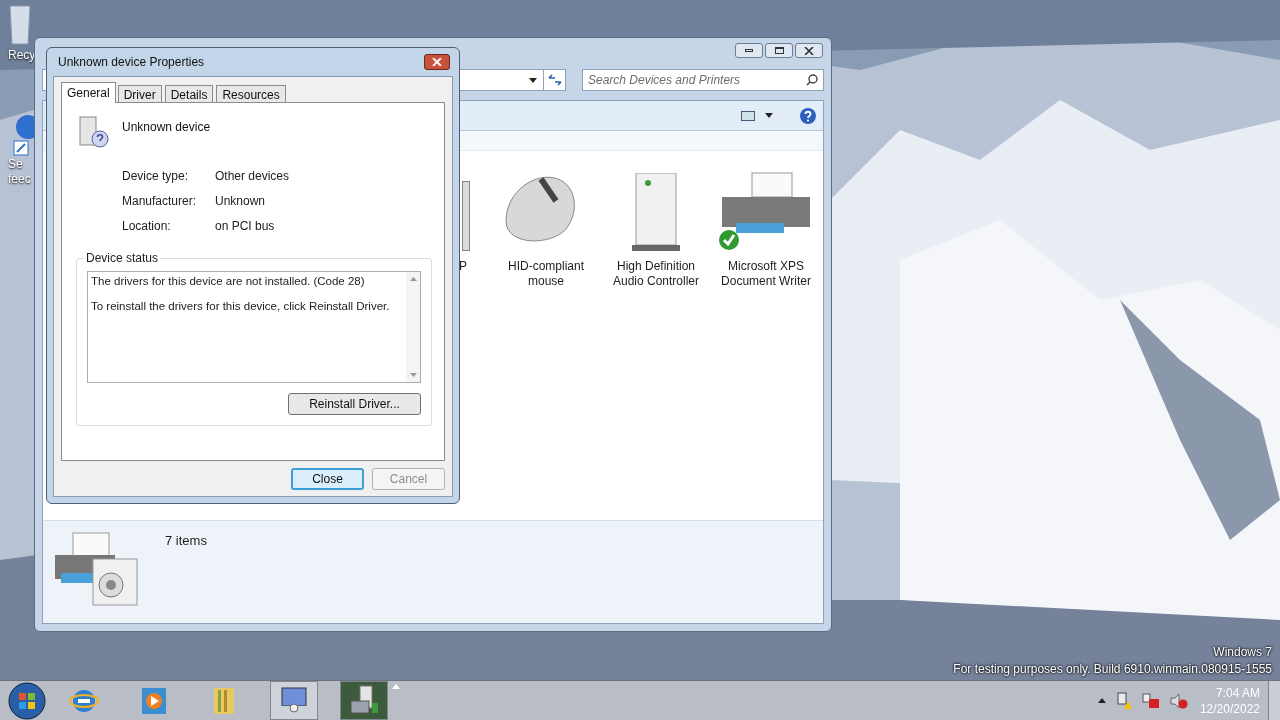 This screenshot has height=720, width=1280. Describe the element at coordinates (160, 201) in the screenshot. I see `property-label: Manufacturer:` at that location.